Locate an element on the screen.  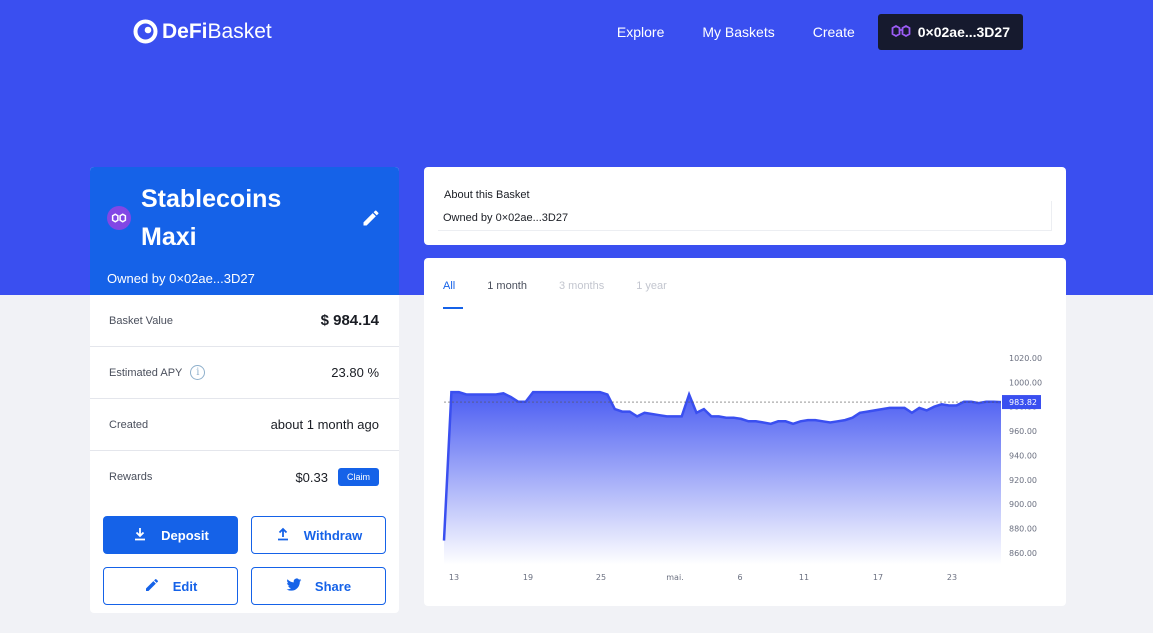
x-tick-label: 17 is located at coordinates (878, 577).